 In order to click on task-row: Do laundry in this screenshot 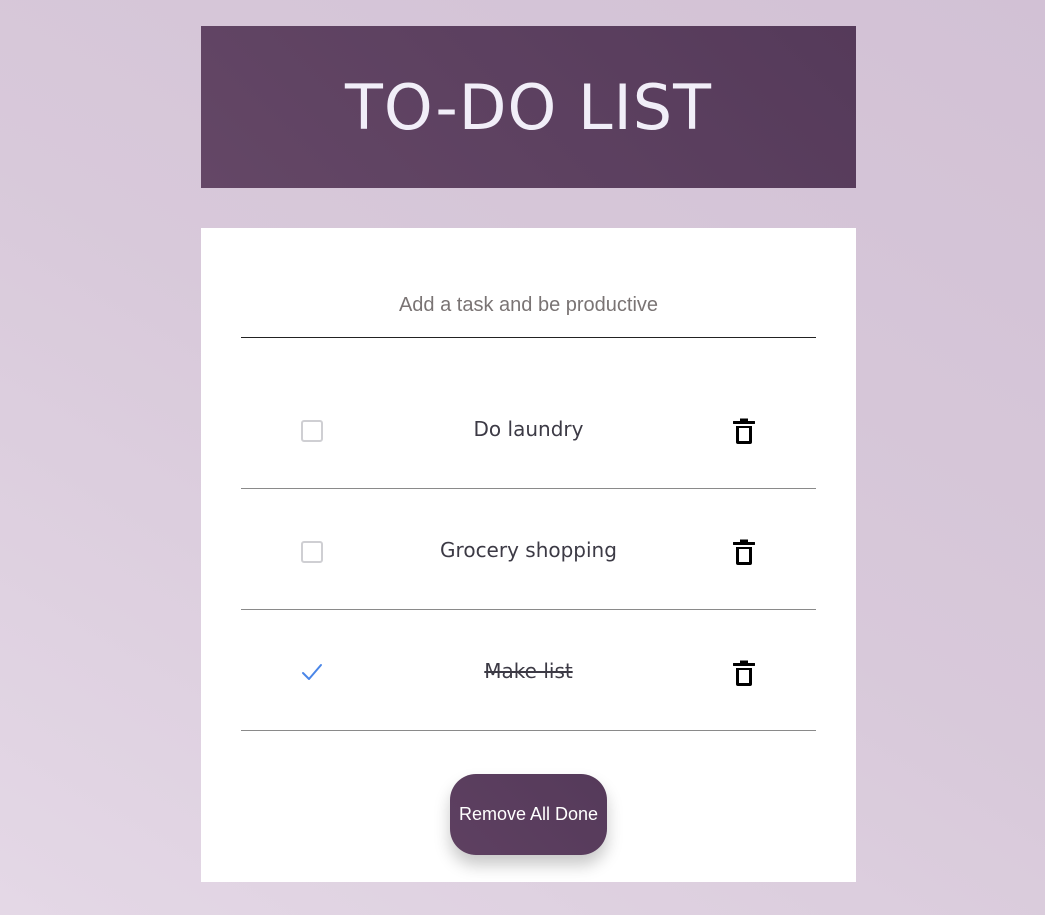, I will do `click(528, 428)`.